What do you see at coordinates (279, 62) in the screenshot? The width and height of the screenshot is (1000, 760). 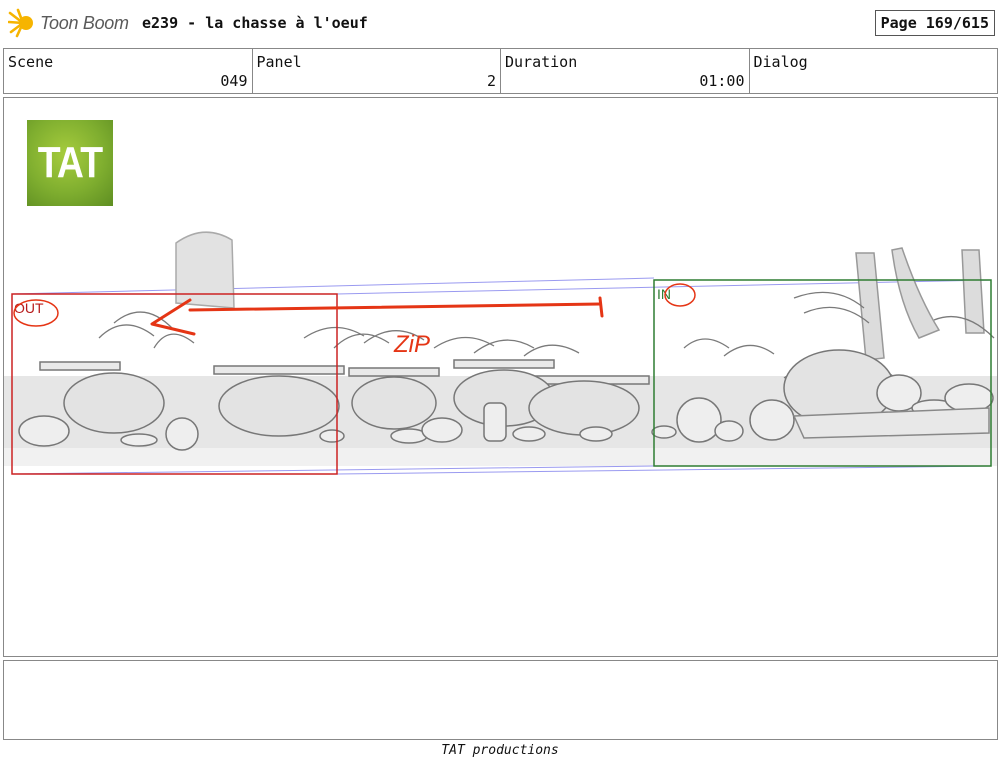 I see `panel-label: Panel` at bounding box center [279, 62].